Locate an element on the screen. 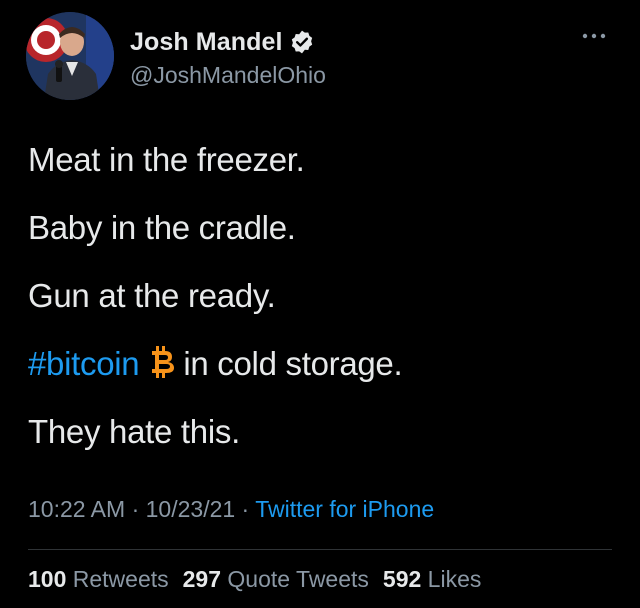 This screenshot has width=640, height=608. likes-stat: 592 Likes is located at coordinates (432, 579).